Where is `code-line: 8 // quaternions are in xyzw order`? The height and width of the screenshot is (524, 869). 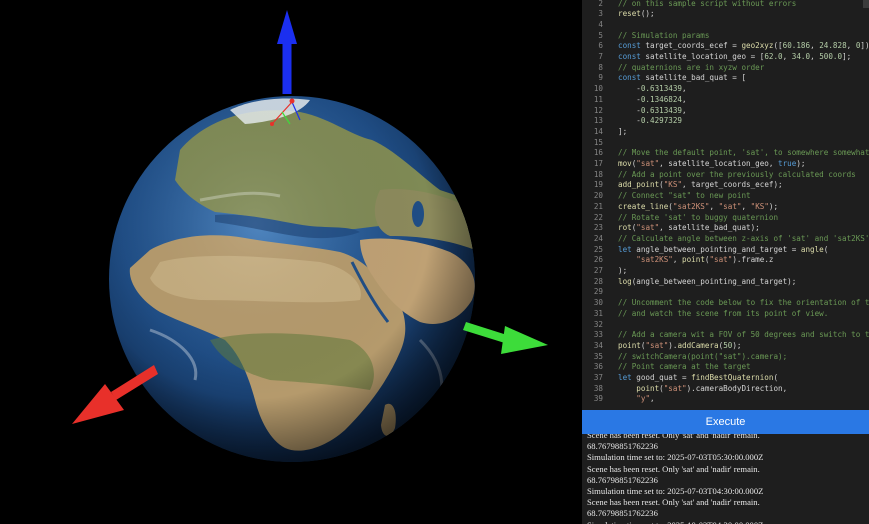
code-line: 8 // quaternions are in xyzw order is located at coordinates (725, 68).